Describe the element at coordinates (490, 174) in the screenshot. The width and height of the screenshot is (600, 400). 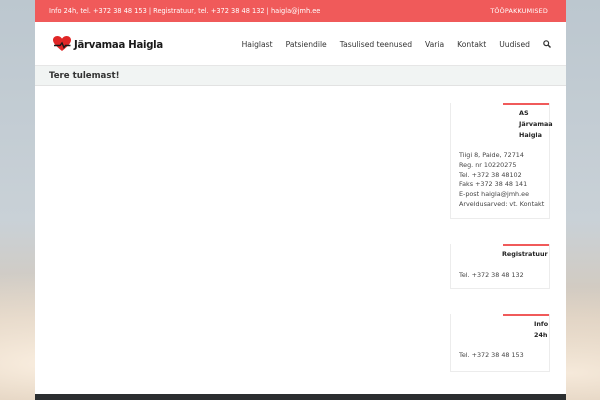
I see `phone-line: Tel. +372 38 48102` at that location.